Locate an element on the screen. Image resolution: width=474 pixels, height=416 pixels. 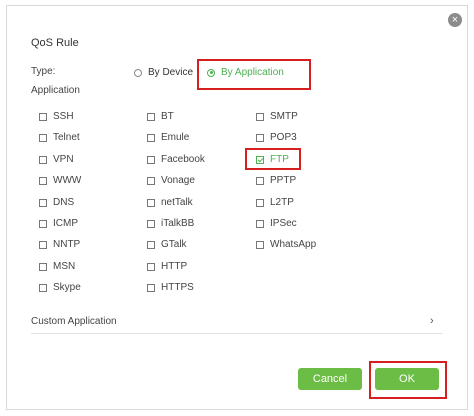
checkbox-vpn: VPN is located at coordinates (56, 159).